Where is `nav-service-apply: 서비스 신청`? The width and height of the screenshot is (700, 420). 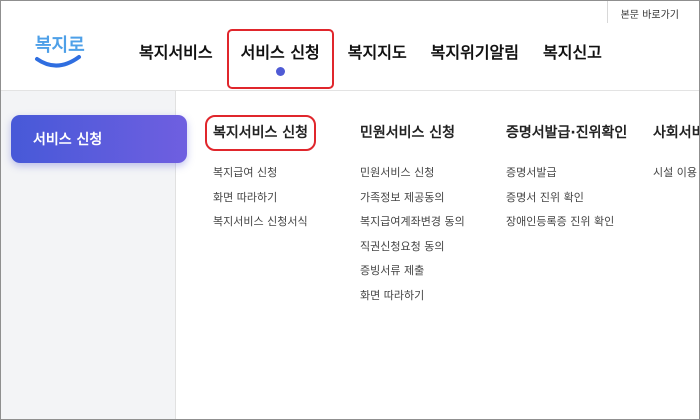 nav-service-apply: 서비스 신청 is located at coordinates (280, 59).